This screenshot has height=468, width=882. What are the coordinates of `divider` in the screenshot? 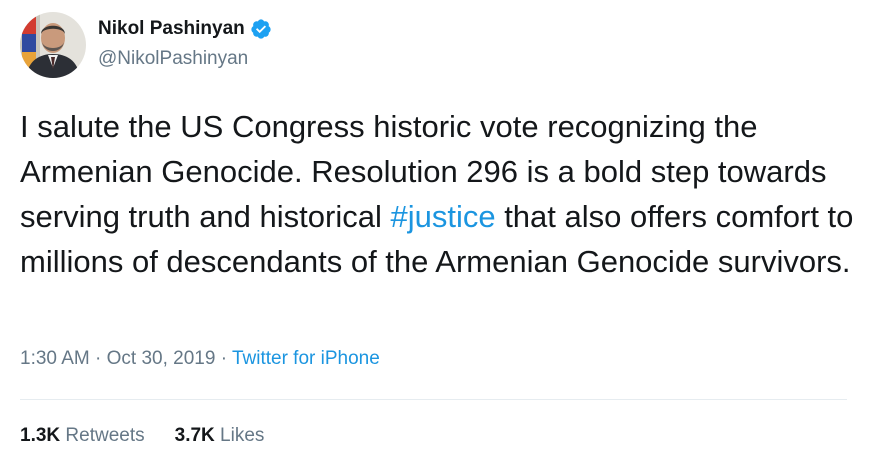 It's located at (433, 399).